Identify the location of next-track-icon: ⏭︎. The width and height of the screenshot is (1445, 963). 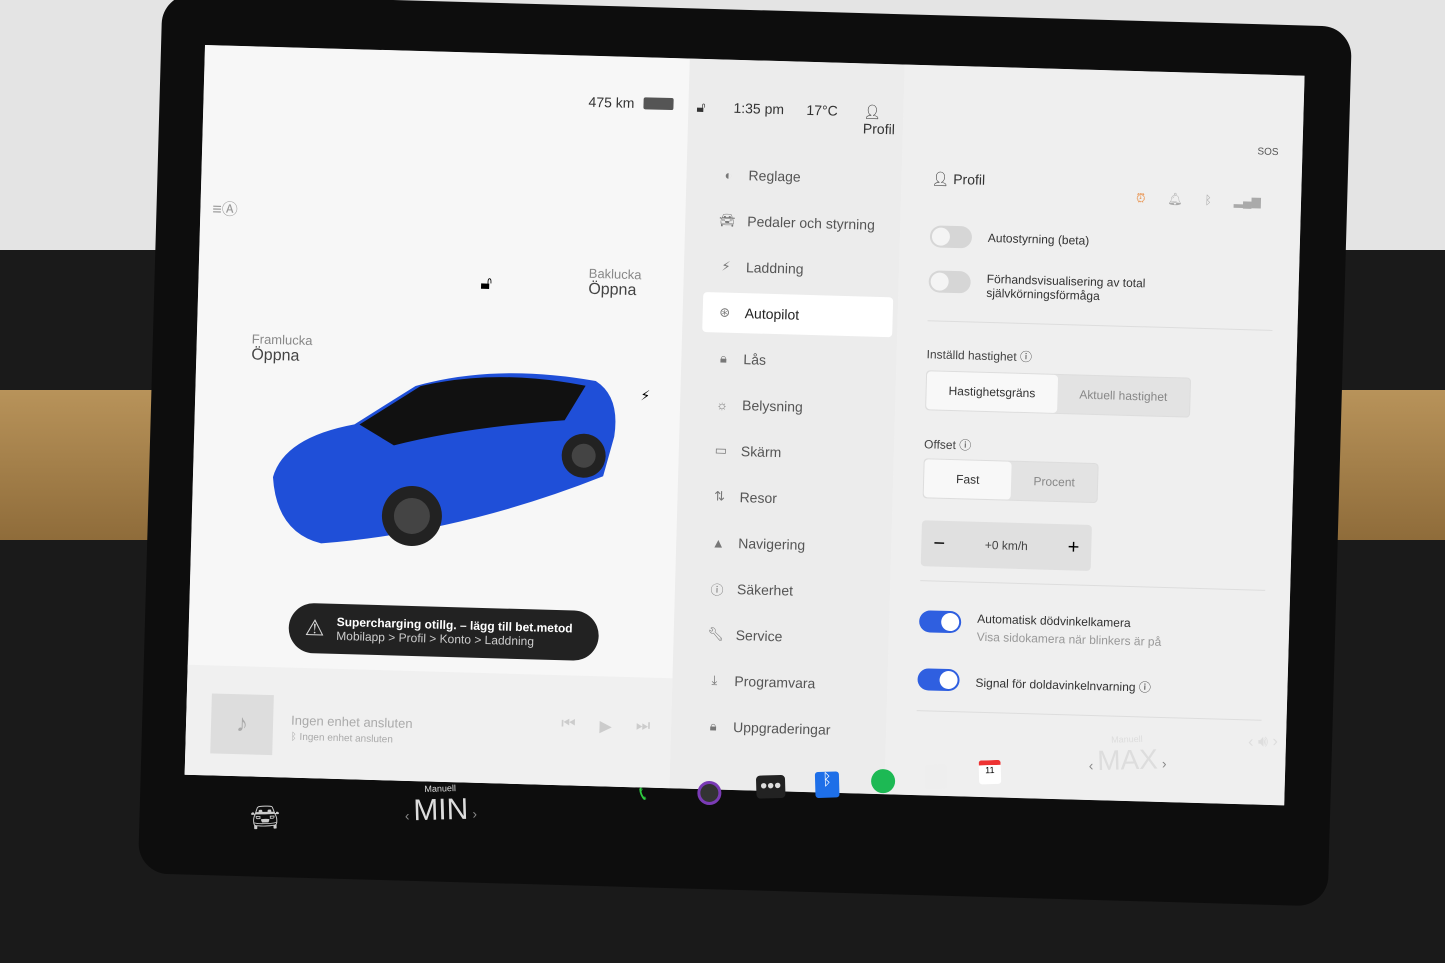
(643, 727).